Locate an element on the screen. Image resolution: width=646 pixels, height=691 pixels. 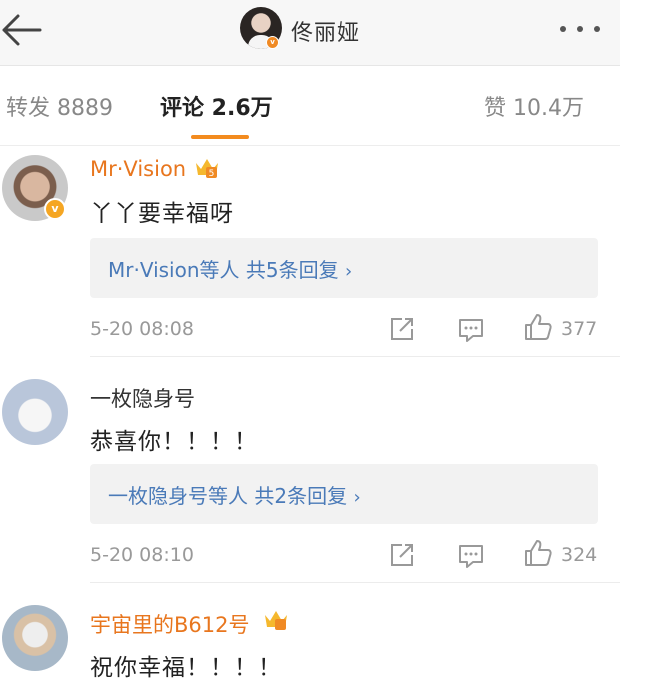
author-name: 佟丽娅 is located at coordinates (325, 31).